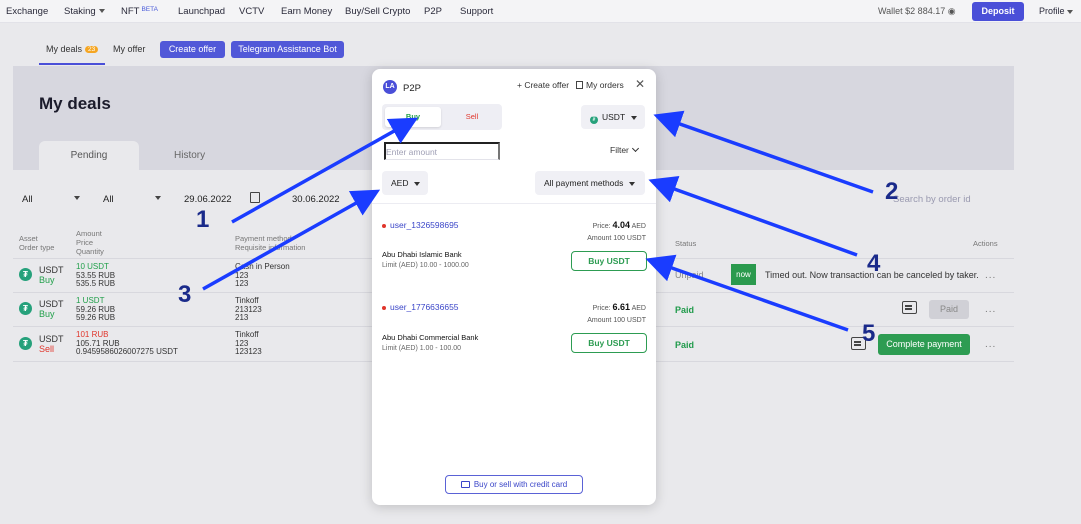 The image size is (1081, 524). I want to click on tab-my-deals: My deals 23, so click(72, 49).